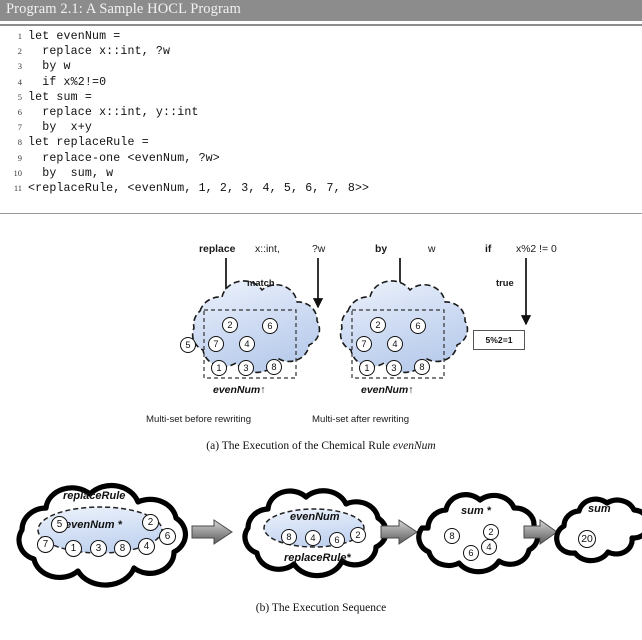 The height and width of the screenshot is (640, 642). What do you see at coordinates (93, 525) in the screenshot?
I see `seq1-inner-label: evenNum *` at bounding box center [93, 525].